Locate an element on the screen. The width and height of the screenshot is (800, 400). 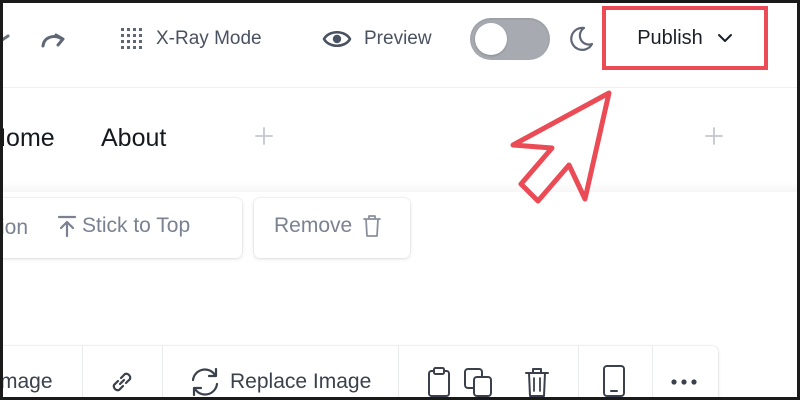
more-options-icon is located at coordinates (684, 382).